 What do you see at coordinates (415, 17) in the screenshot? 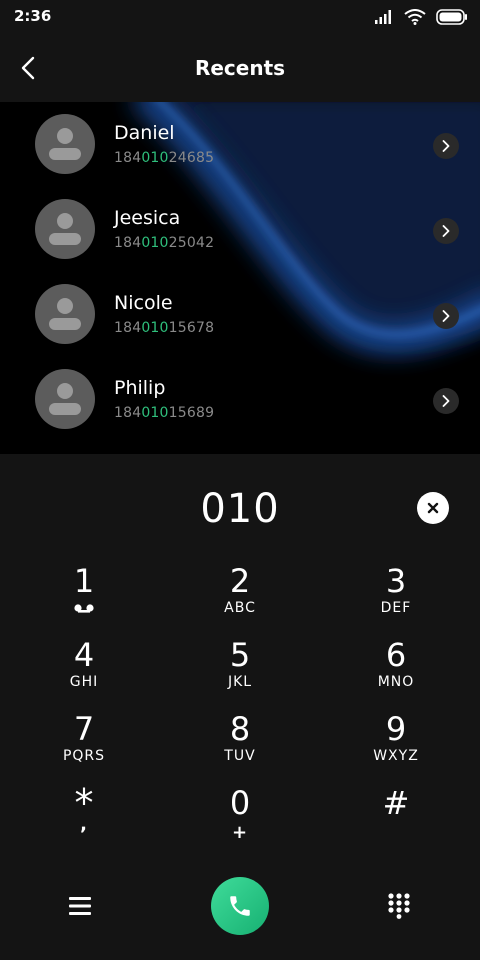
I see `wifi-icon` at bounding box center [415, 17].